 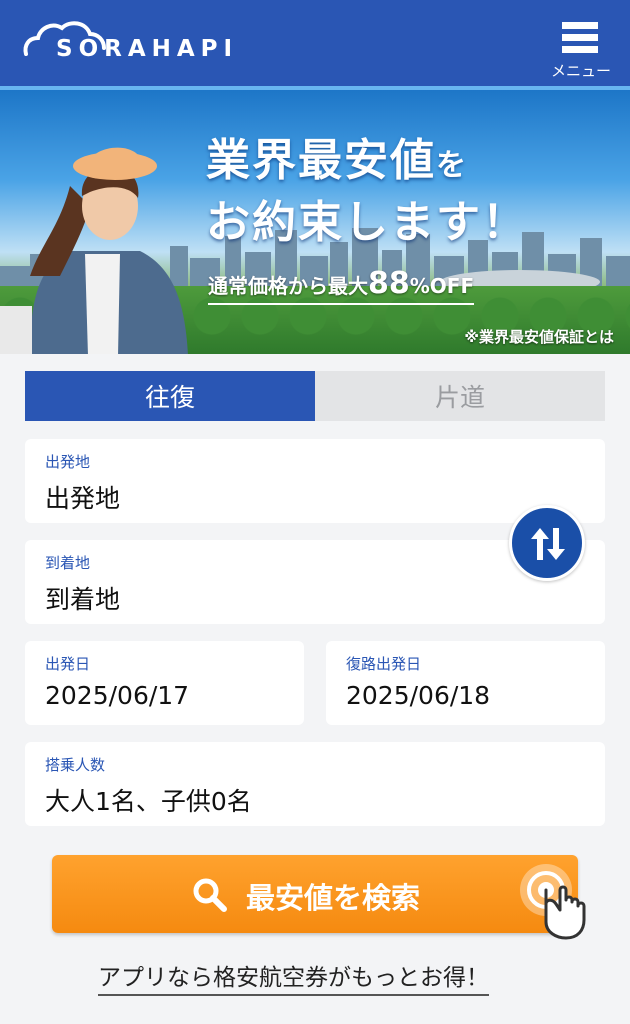 What do you see at coordinates (293, 977) in the screenshot?
I see `app-promo-link: アプリなら格安航空券がもっとお得！` at bounding box center [293, 977].